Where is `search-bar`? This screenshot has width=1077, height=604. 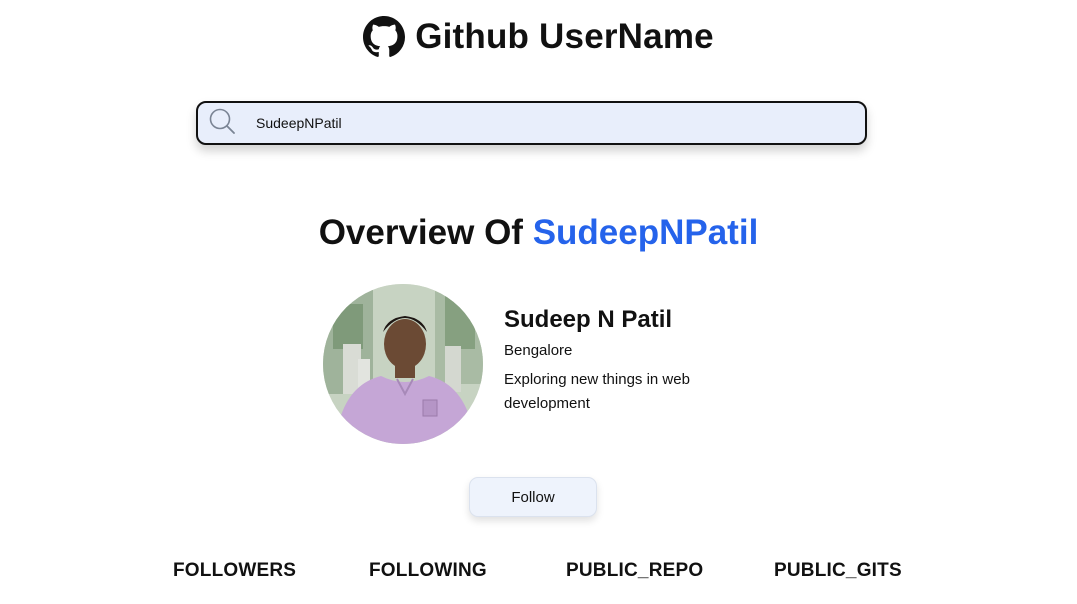 search-bar is located at coordinates (531, 123).